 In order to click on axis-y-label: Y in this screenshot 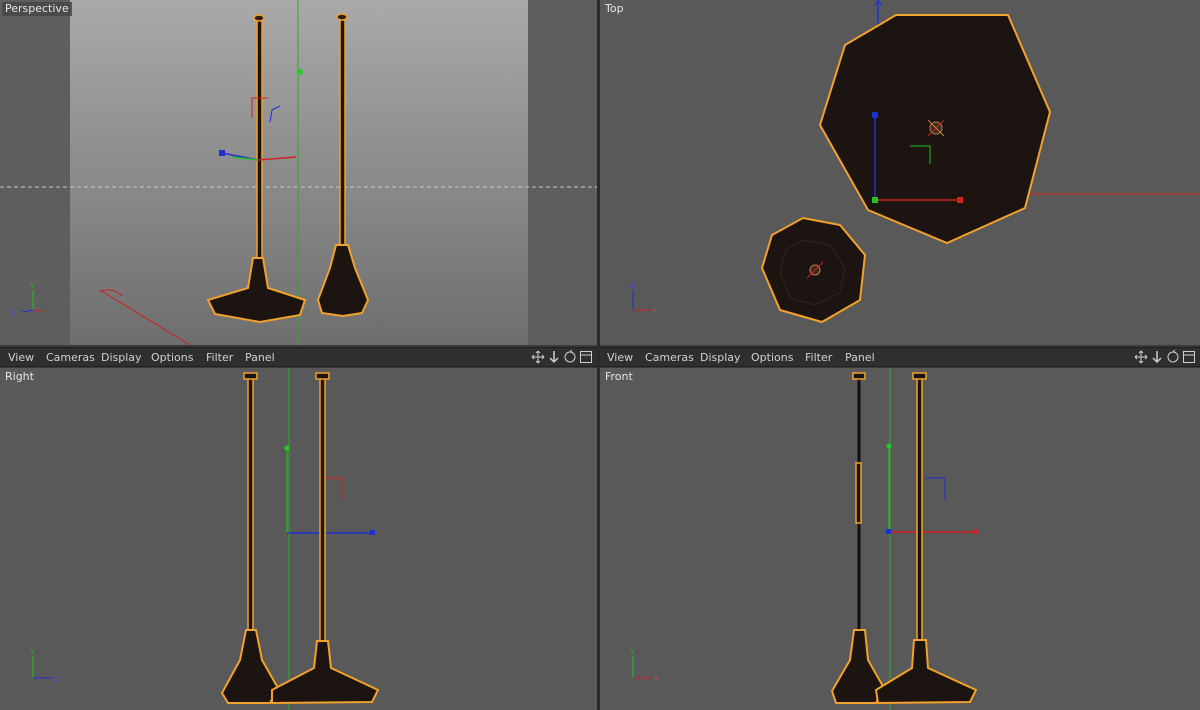, I will do `click(32, 286)`.